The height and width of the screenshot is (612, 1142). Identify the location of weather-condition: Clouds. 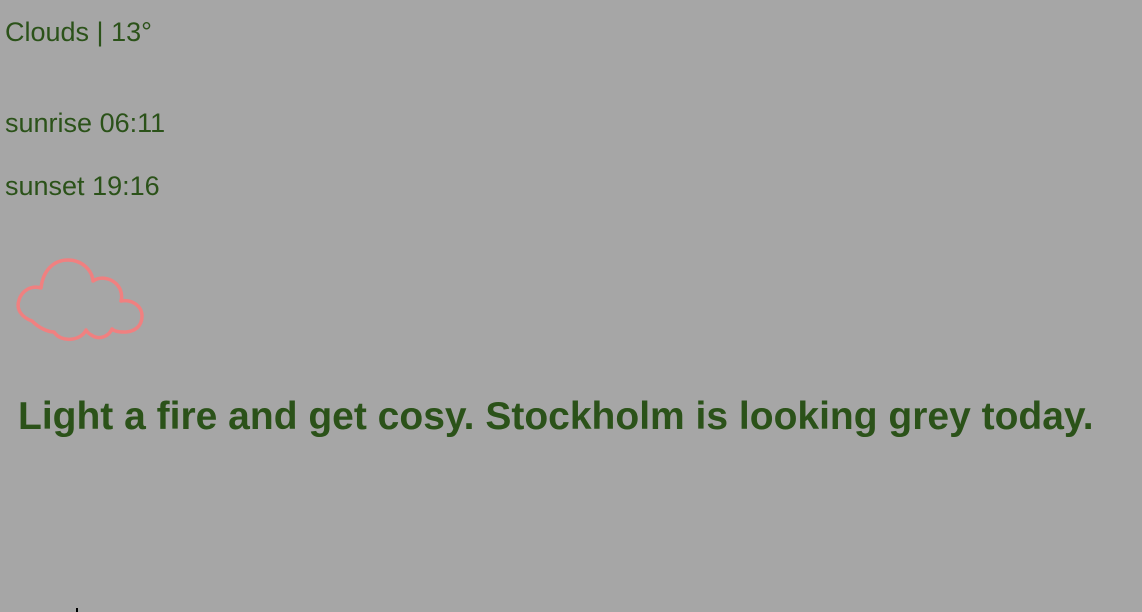
(47, 32).